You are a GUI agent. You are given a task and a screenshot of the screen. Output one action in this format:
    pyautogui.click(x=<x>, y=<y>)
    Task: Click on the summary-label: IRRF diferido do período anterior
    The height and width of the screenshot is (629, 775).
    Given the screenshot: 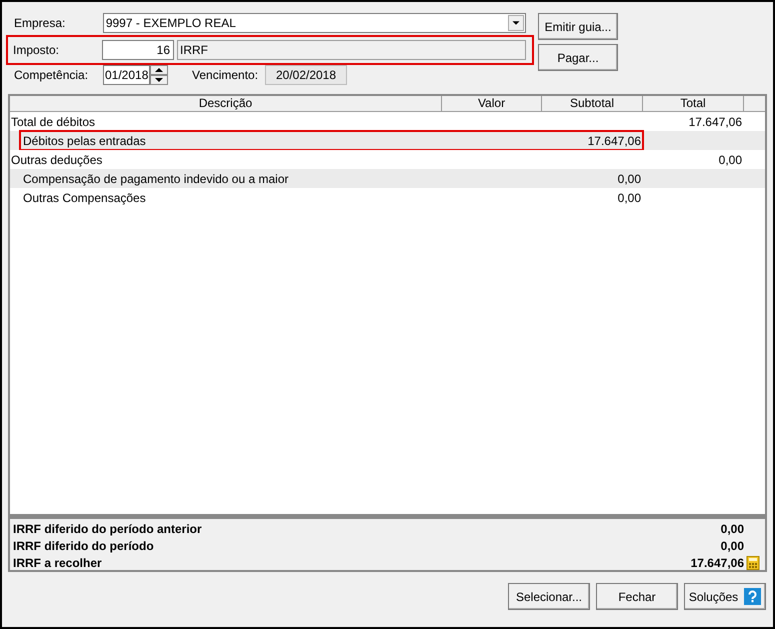 What is the action you would take?
    pyautogui.click(x=108, y=529)
    